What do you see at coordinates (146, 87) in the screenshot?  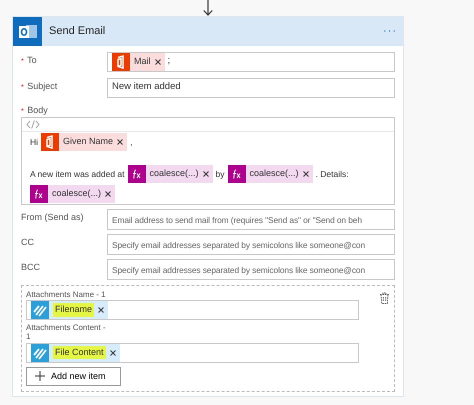 I see `field-value: New item added` at bounding box center [146, 87].